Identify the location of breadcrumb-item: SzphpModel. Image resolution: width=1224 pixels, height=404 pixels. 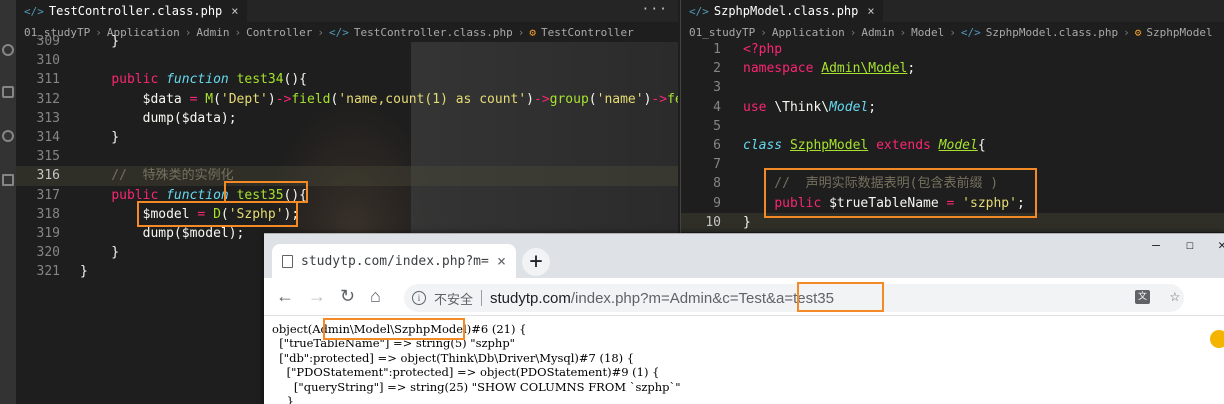
(1179, 32).